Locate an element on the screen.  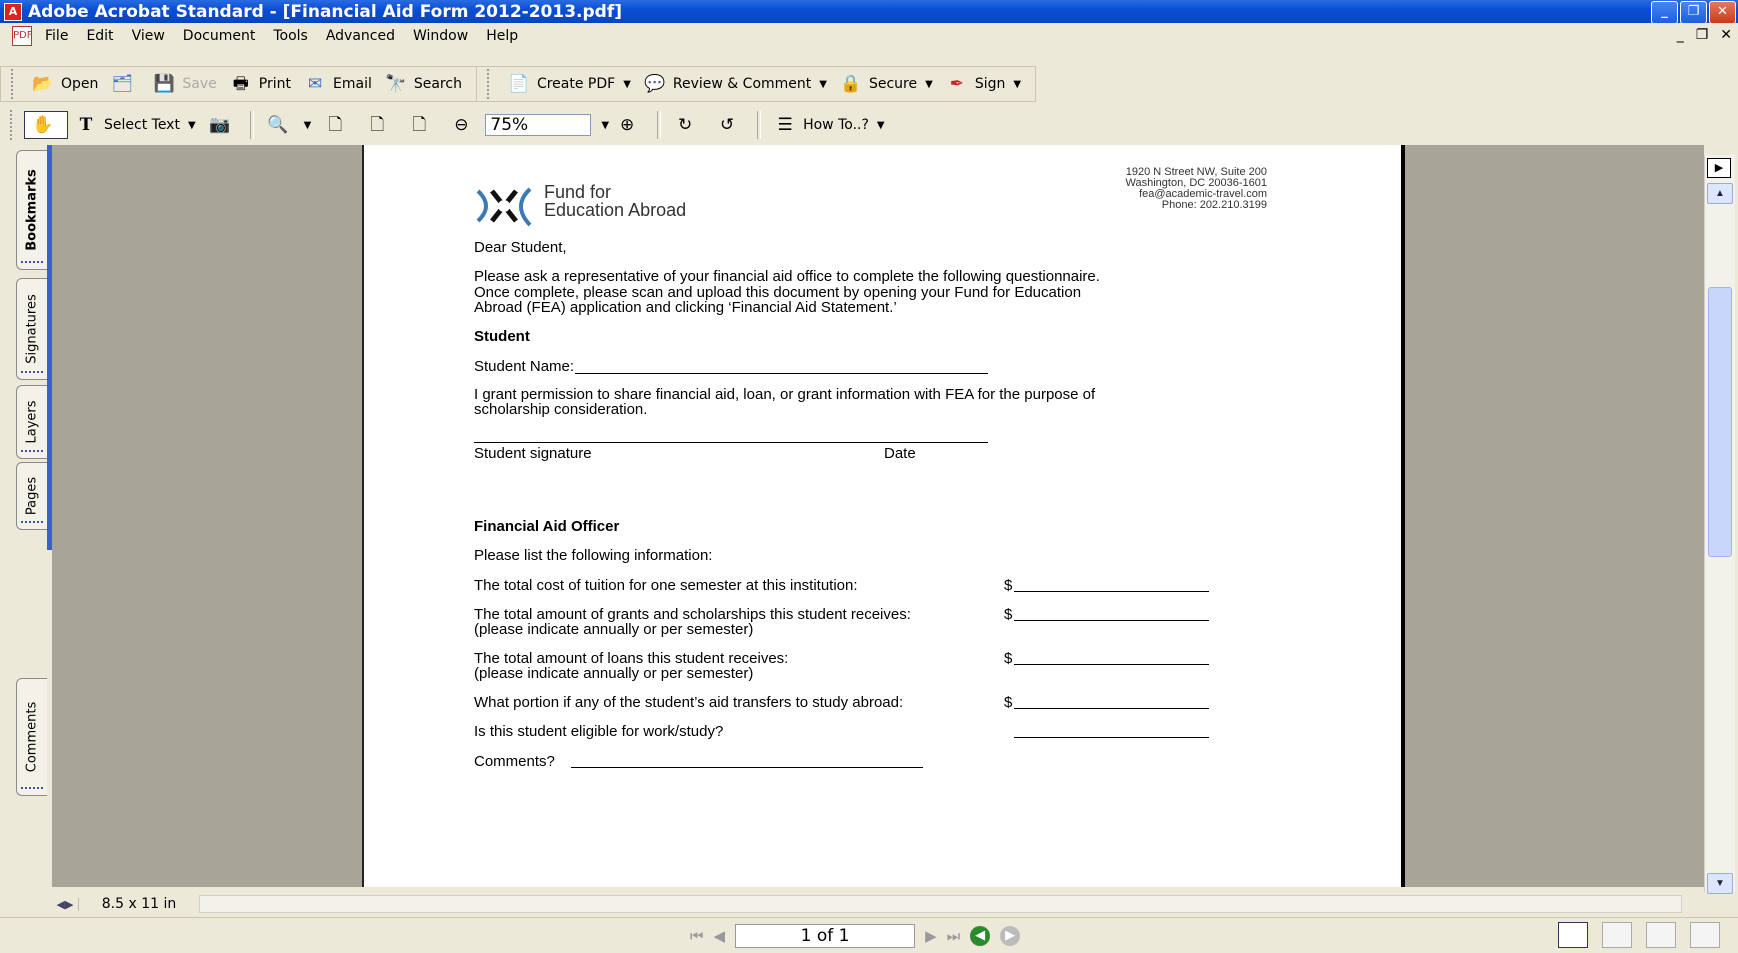
document-minimize-button: _ is located at coordinates (1680, 35).